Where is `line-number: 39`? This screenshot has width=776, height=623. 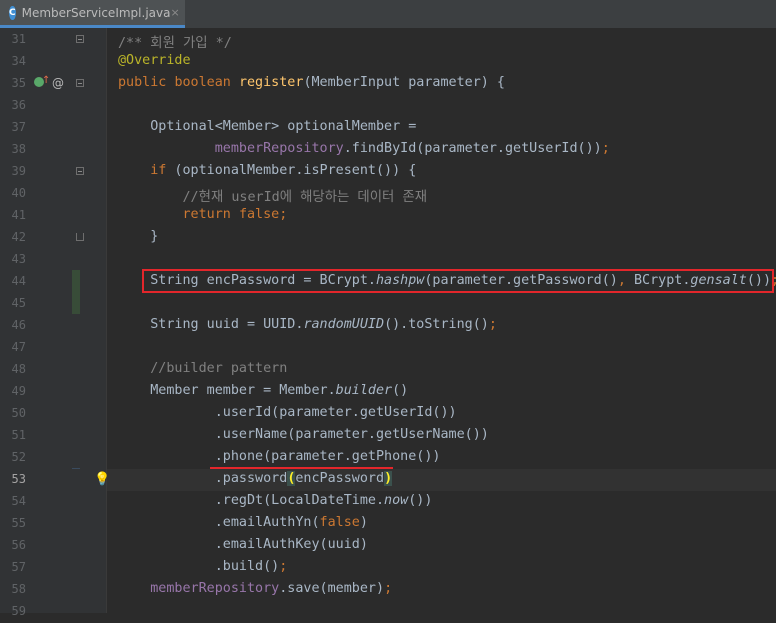
line-number: 39 is located at coordinates (13, 171).